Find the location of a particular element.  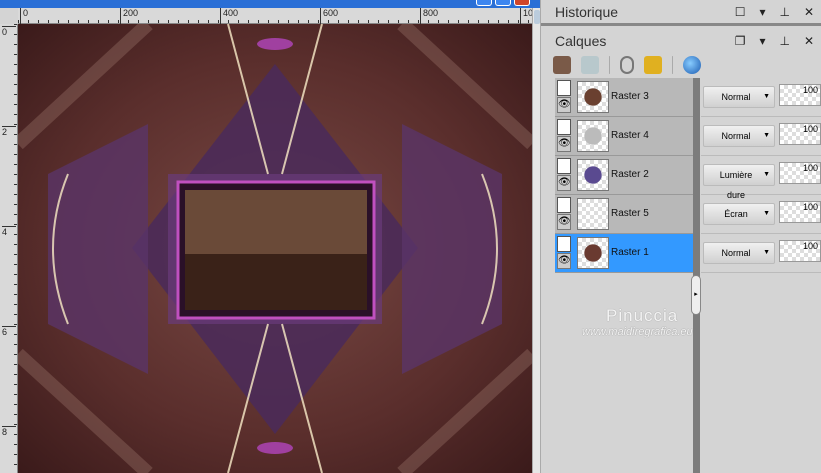

close-button is located at coordinates (522, 3).